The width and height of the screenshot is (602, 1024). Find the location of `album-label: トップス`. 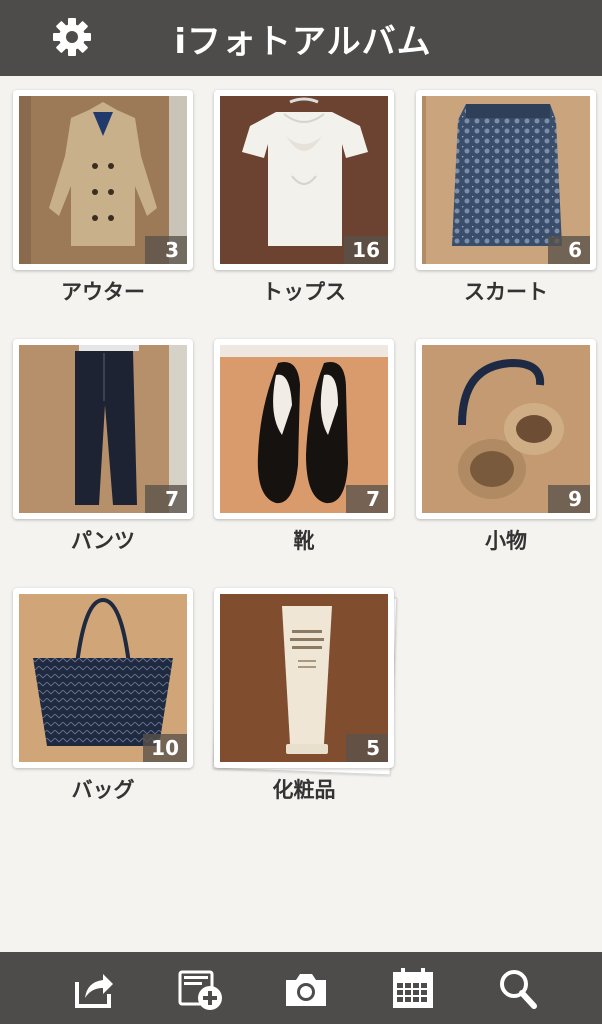

album-label: トップス is located at coordinates (304, 292).